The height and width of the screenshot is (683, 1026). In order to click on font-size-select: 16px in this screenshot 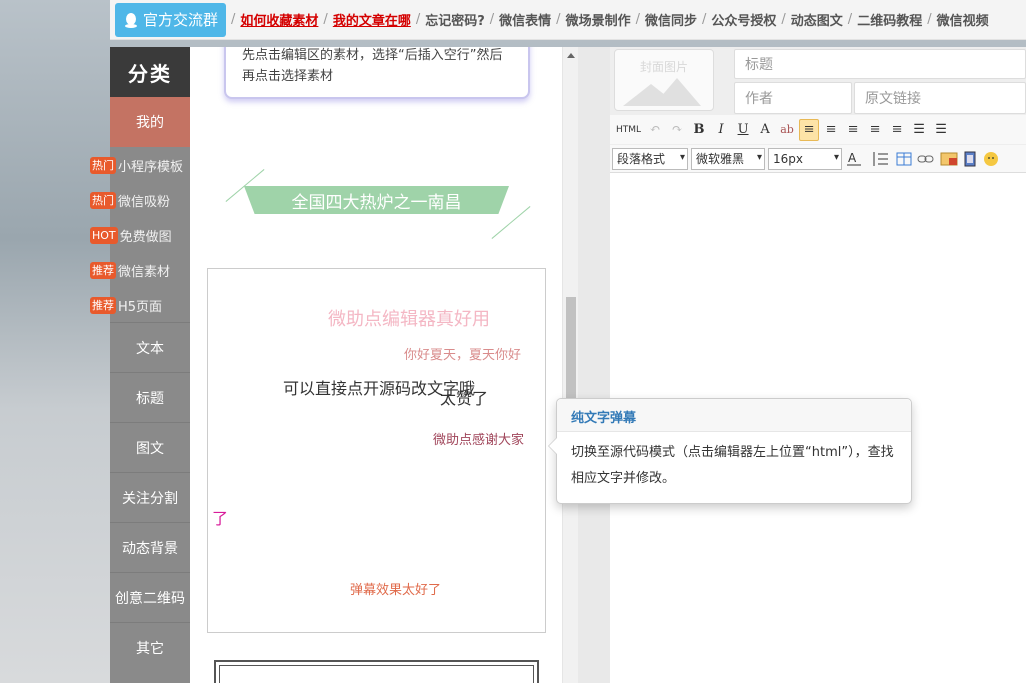, I will do `click(805, 158)`.